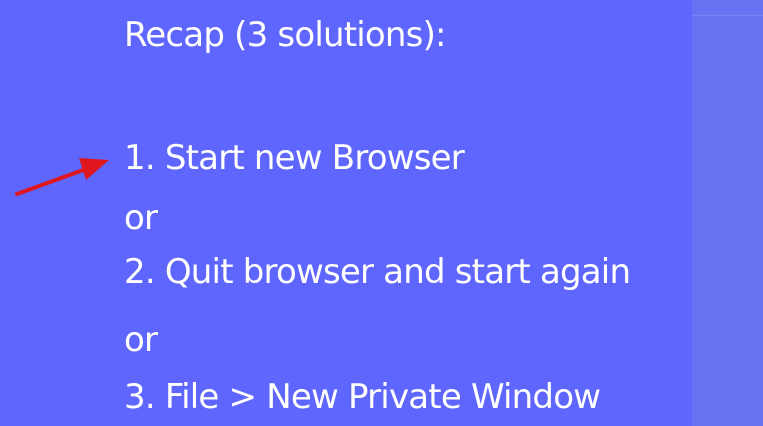  Describe the element at coordinates (377, 272) in the screenshot. I see `solution-2-text: 2. Quit browser and start again` at that location.